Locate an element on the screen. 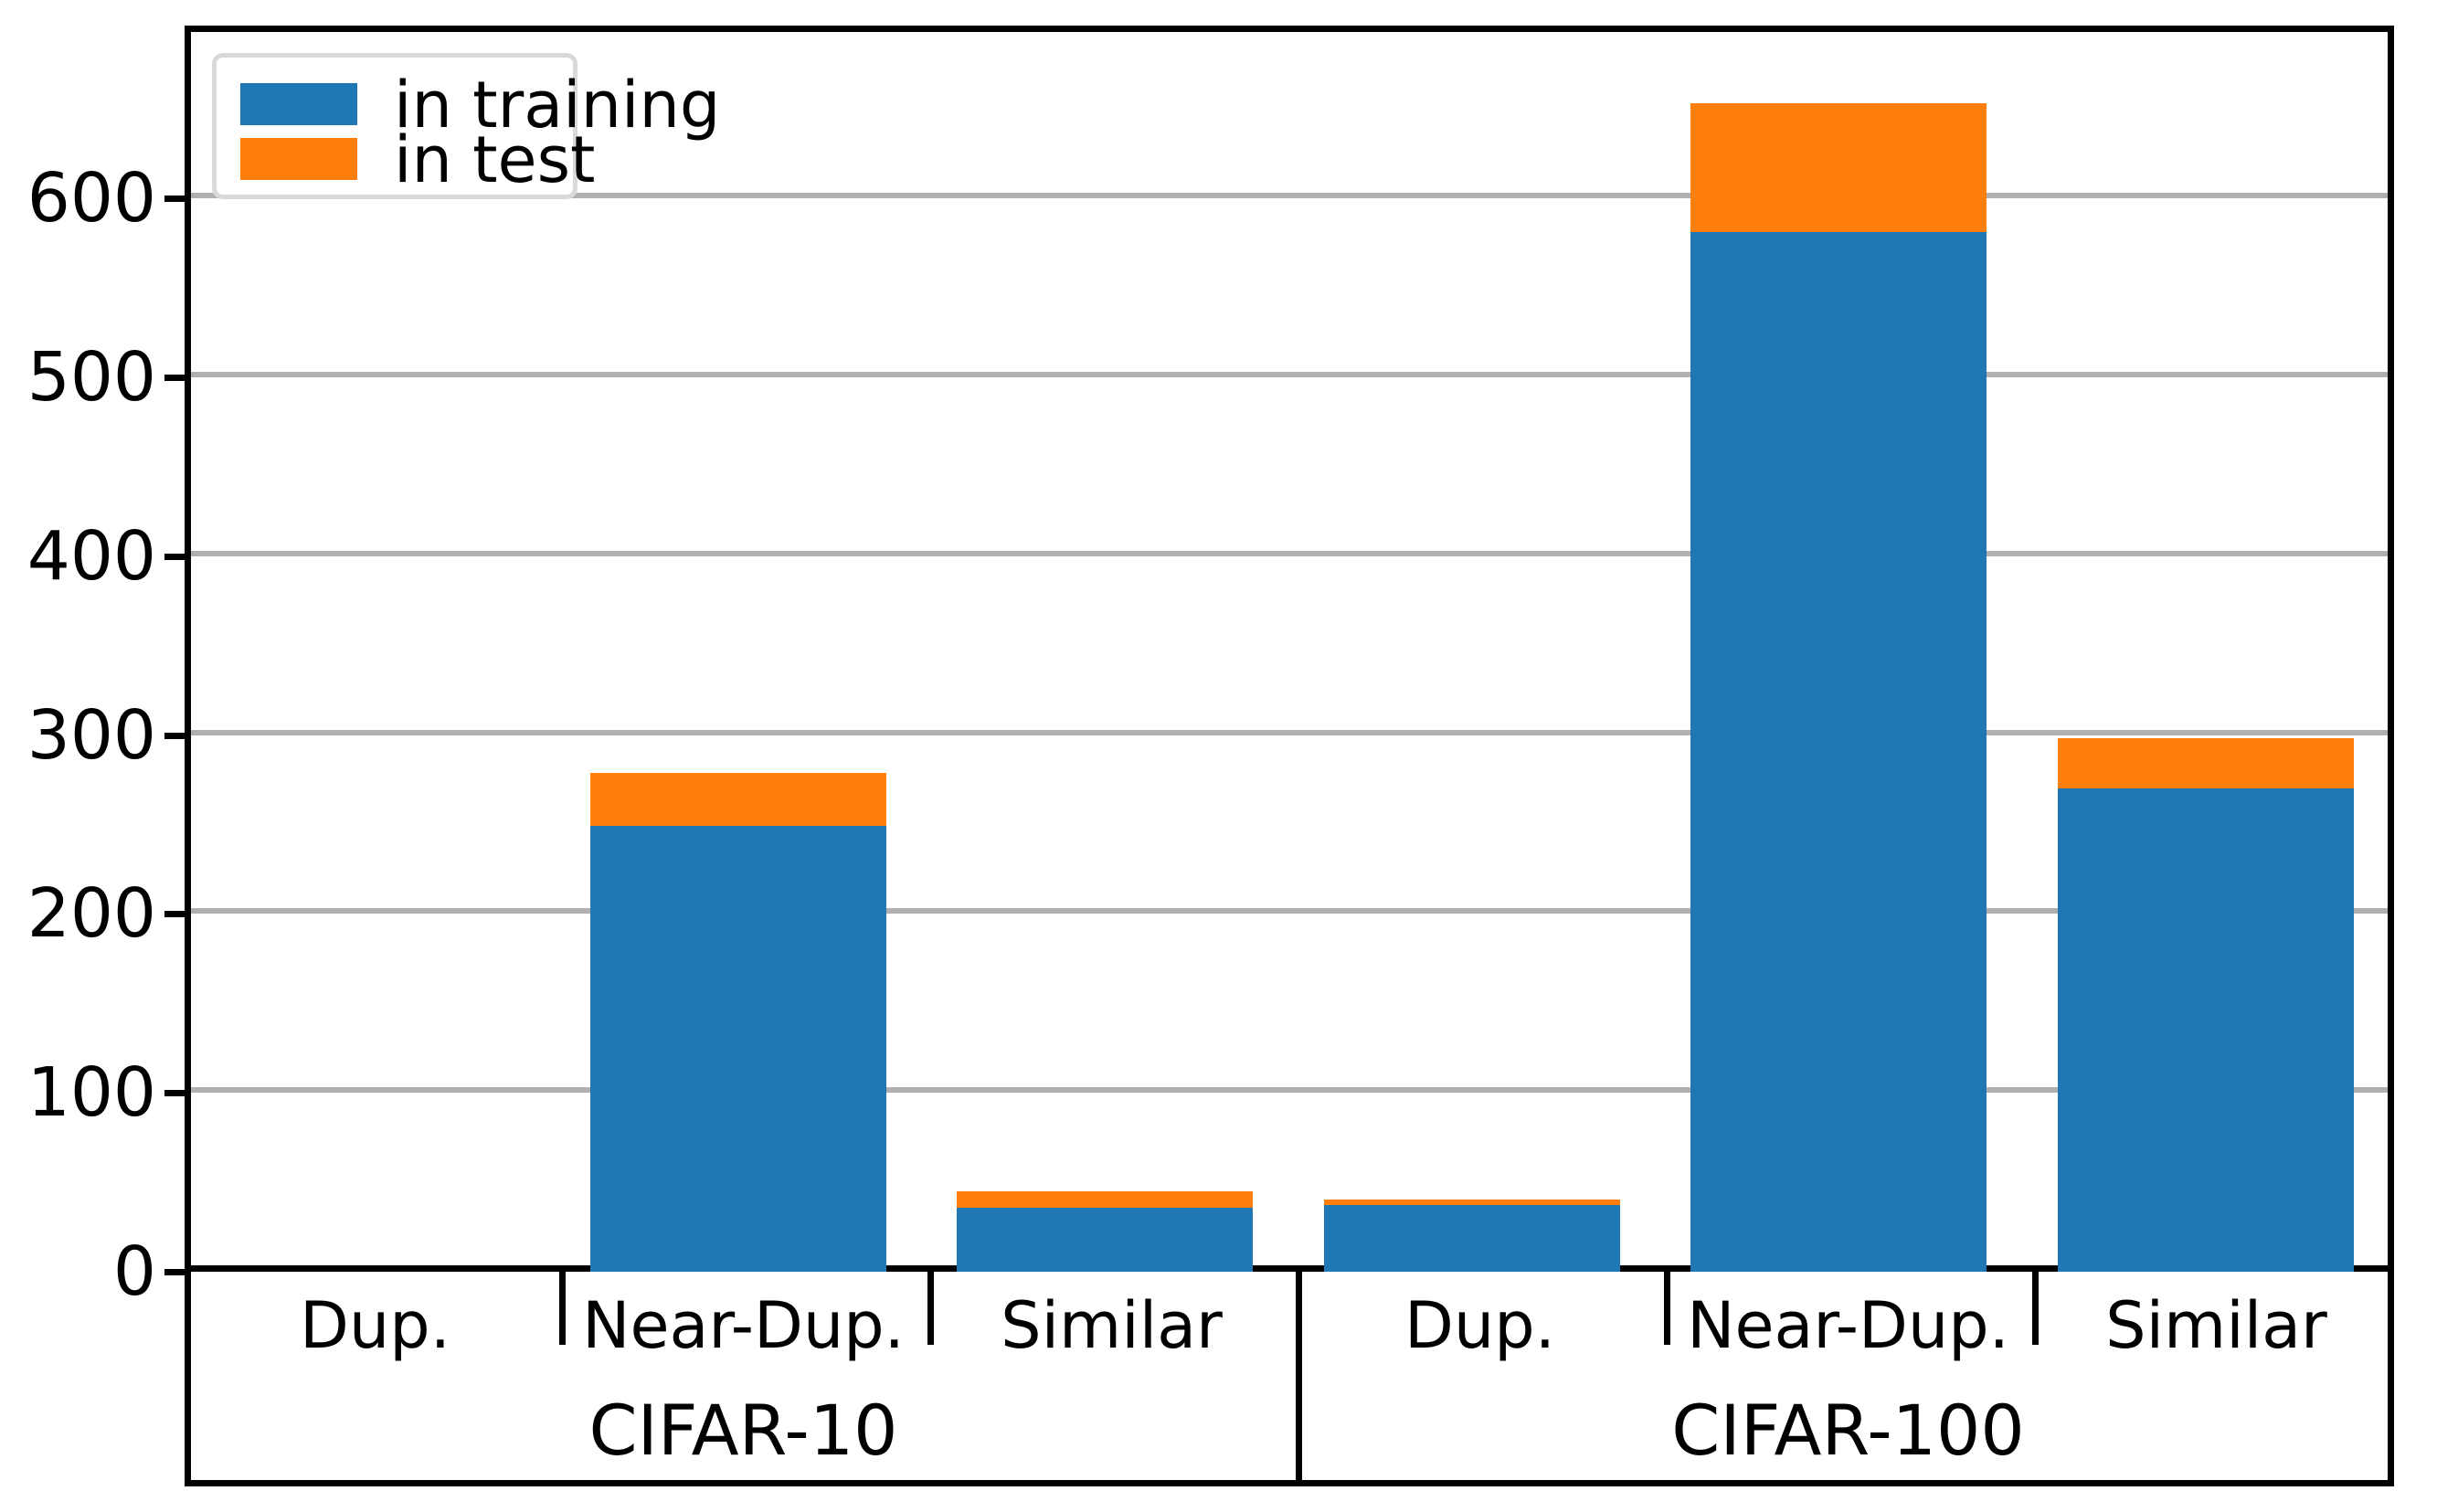  legend-label: in test is located at coordinates (495, 159).